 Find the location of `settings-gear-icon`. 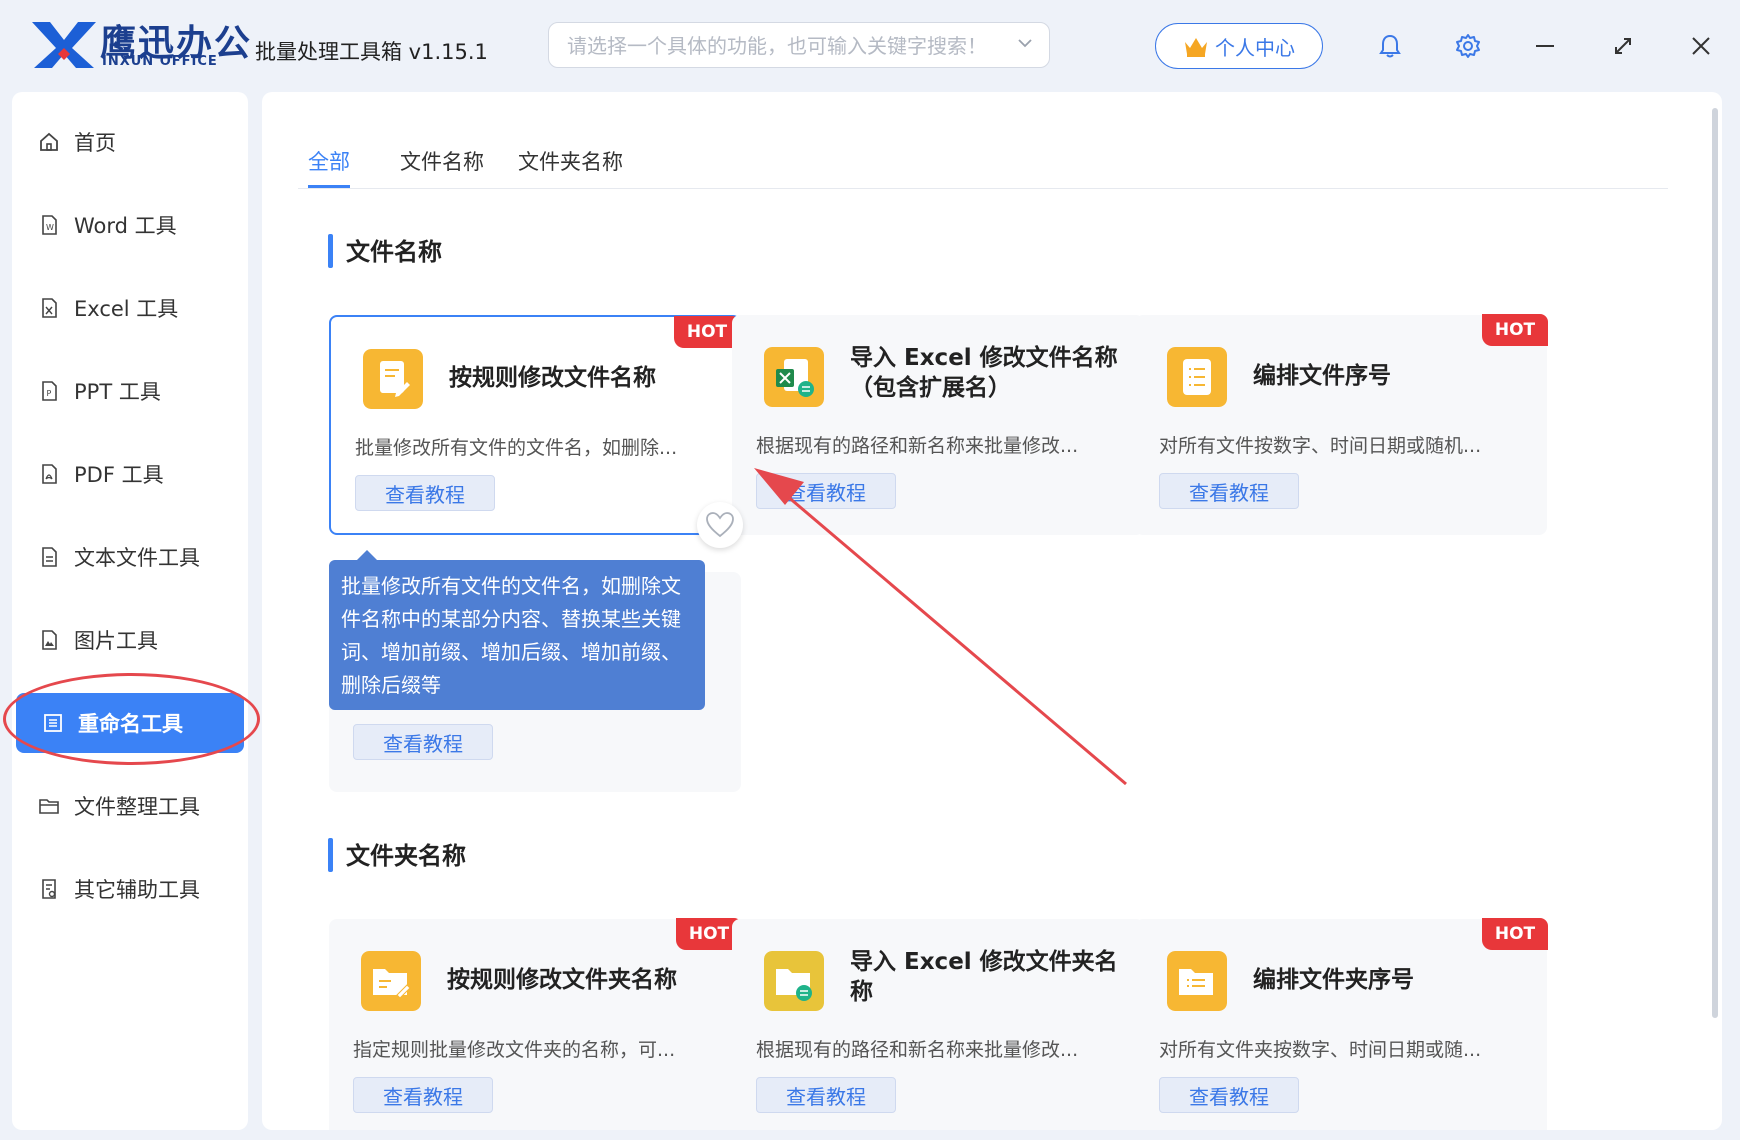

settings-gear-icon is located at coordinates (1468, 46).